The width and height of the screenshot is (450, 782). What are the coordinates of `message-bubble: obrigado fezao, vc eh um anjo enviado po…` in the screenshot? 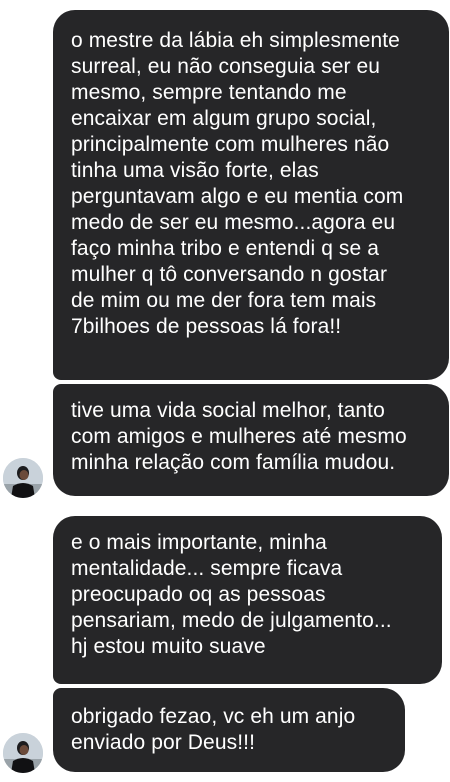 It's located at (229, 730).